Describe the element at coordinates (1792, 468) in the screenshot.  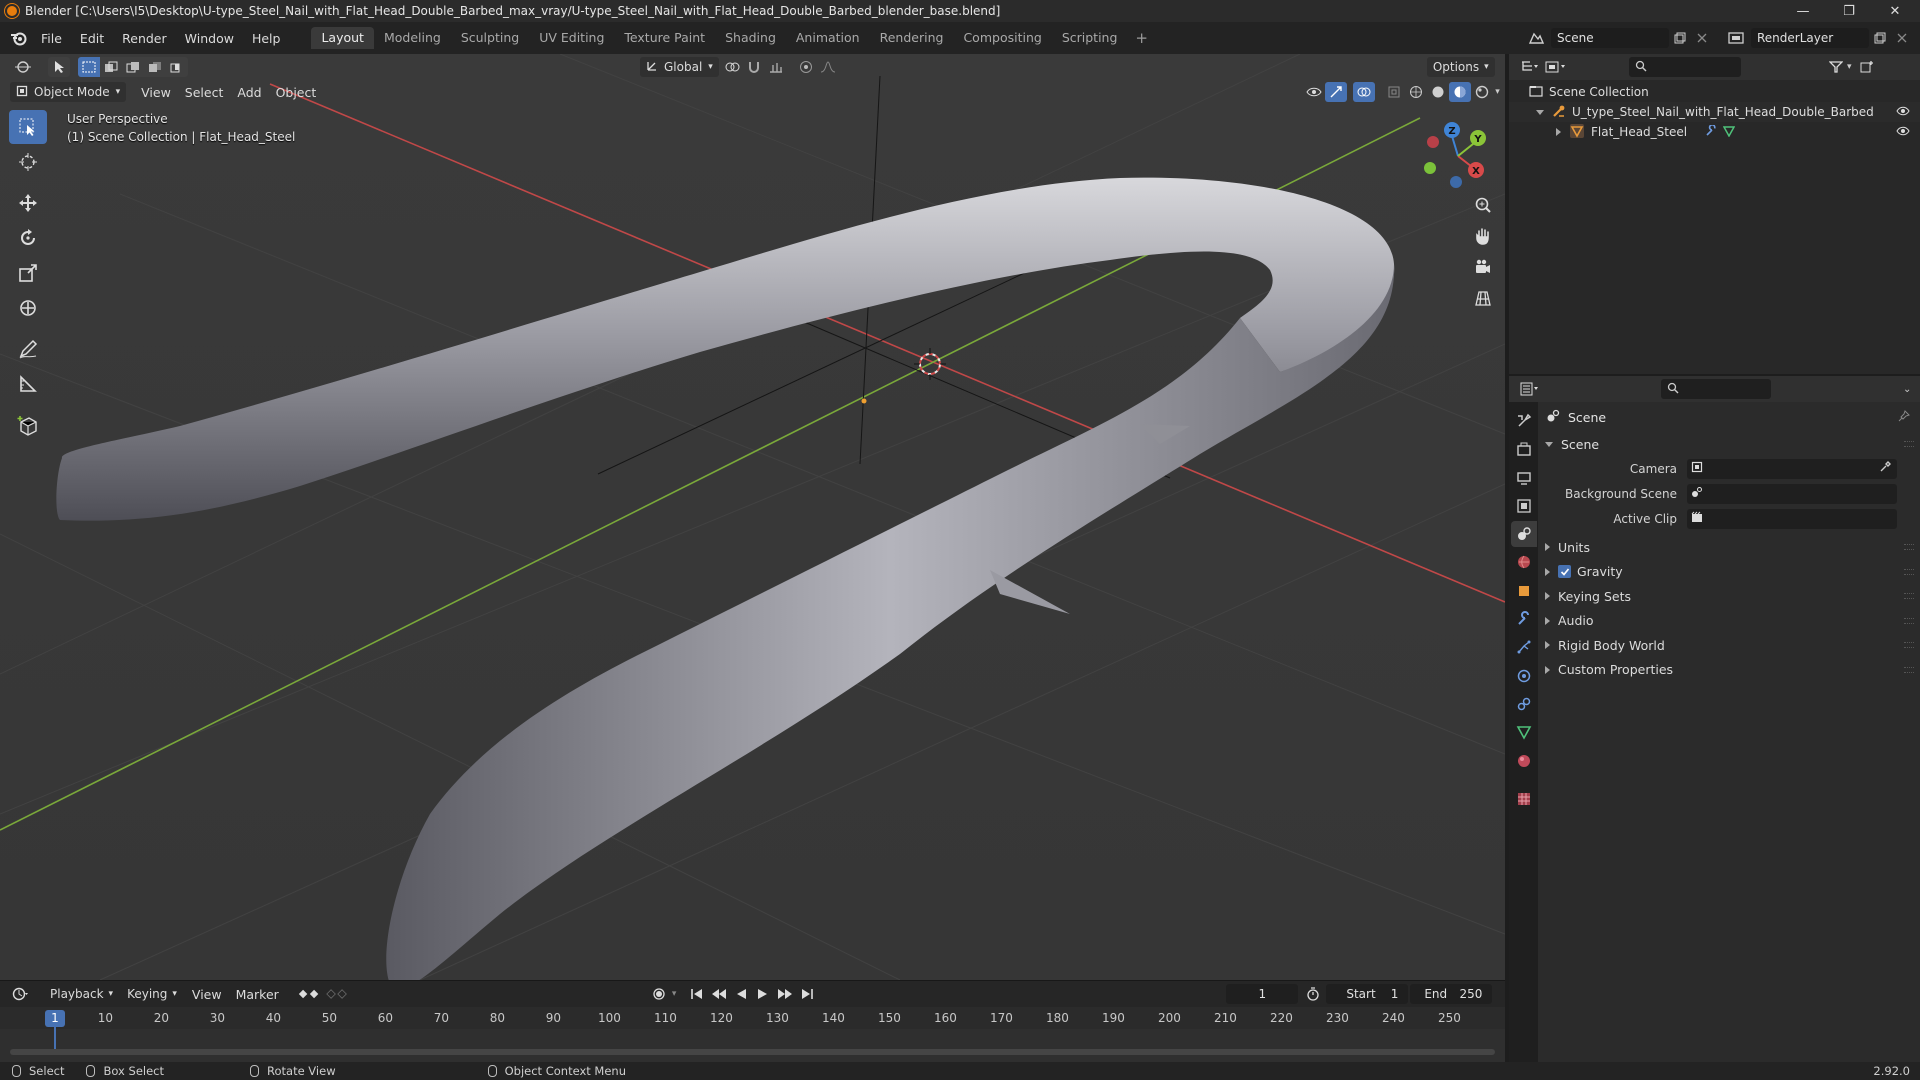
I see `camera-field` at that location.